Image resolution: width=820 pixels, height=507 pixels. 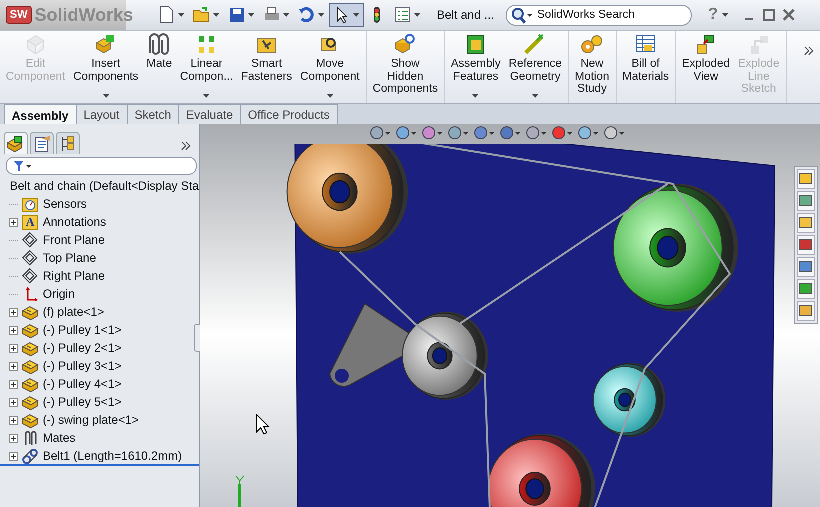 I want to click on help-button: ?, so click(x=713, y=15).